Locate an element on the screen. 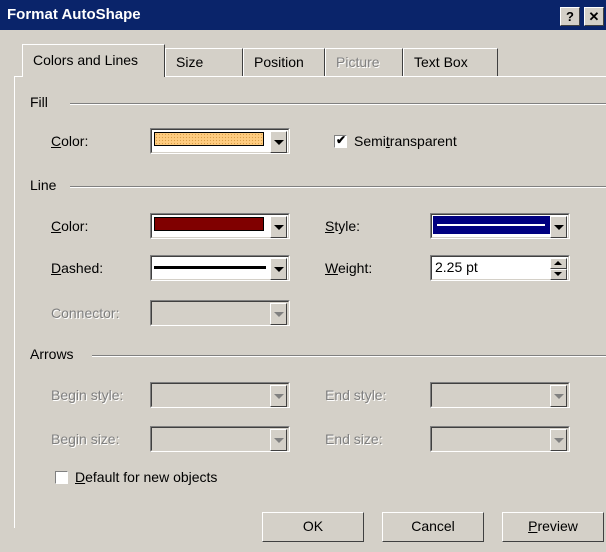 The width and height of the screenshot is (606, 552). help-icon: ? is located at coordinates (570, 16).